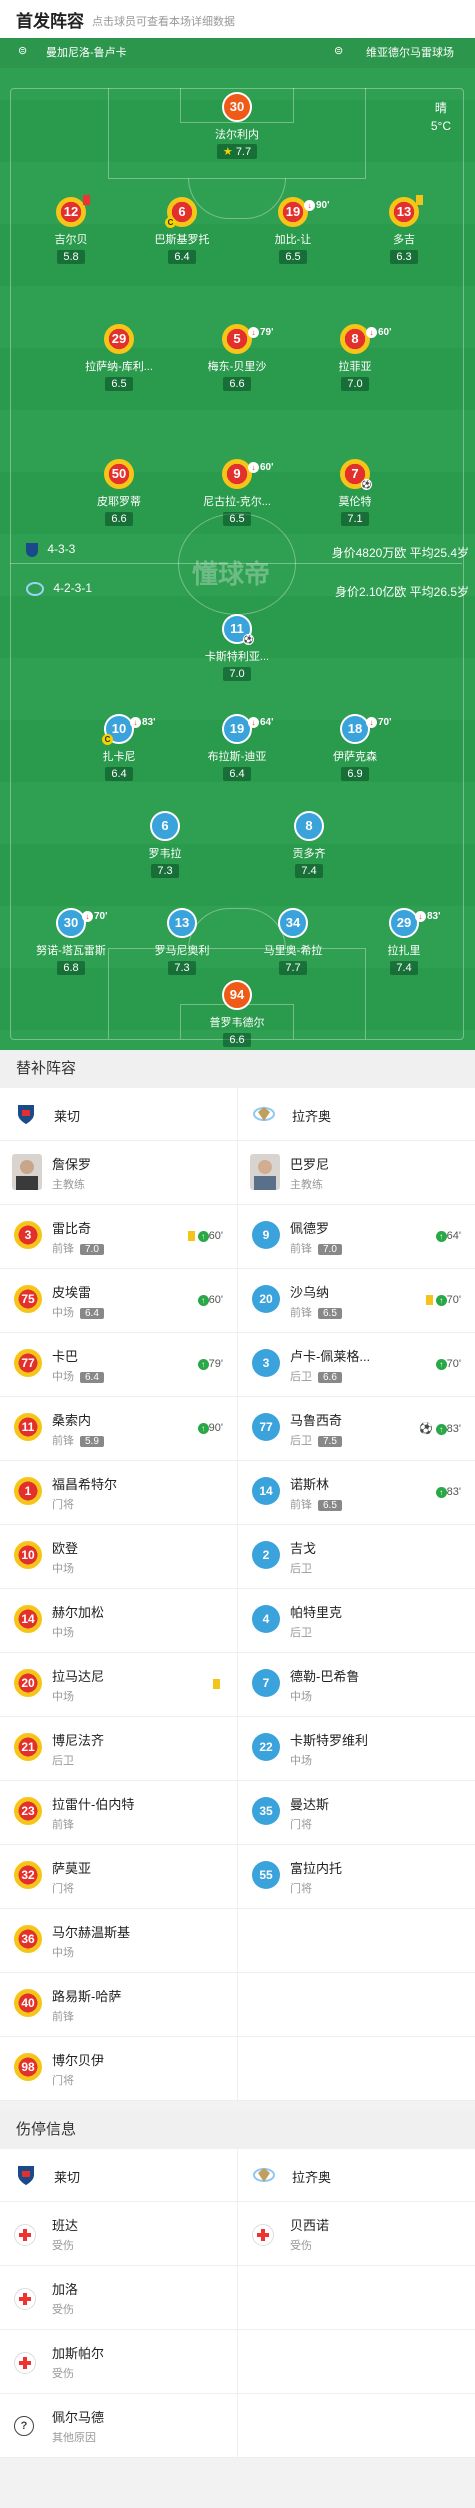 The image size is (475, 2508). What do you see at coordinates (227, 152) in the screenshot?
I see `star-icon: ★` at bounding box center [227, 152].